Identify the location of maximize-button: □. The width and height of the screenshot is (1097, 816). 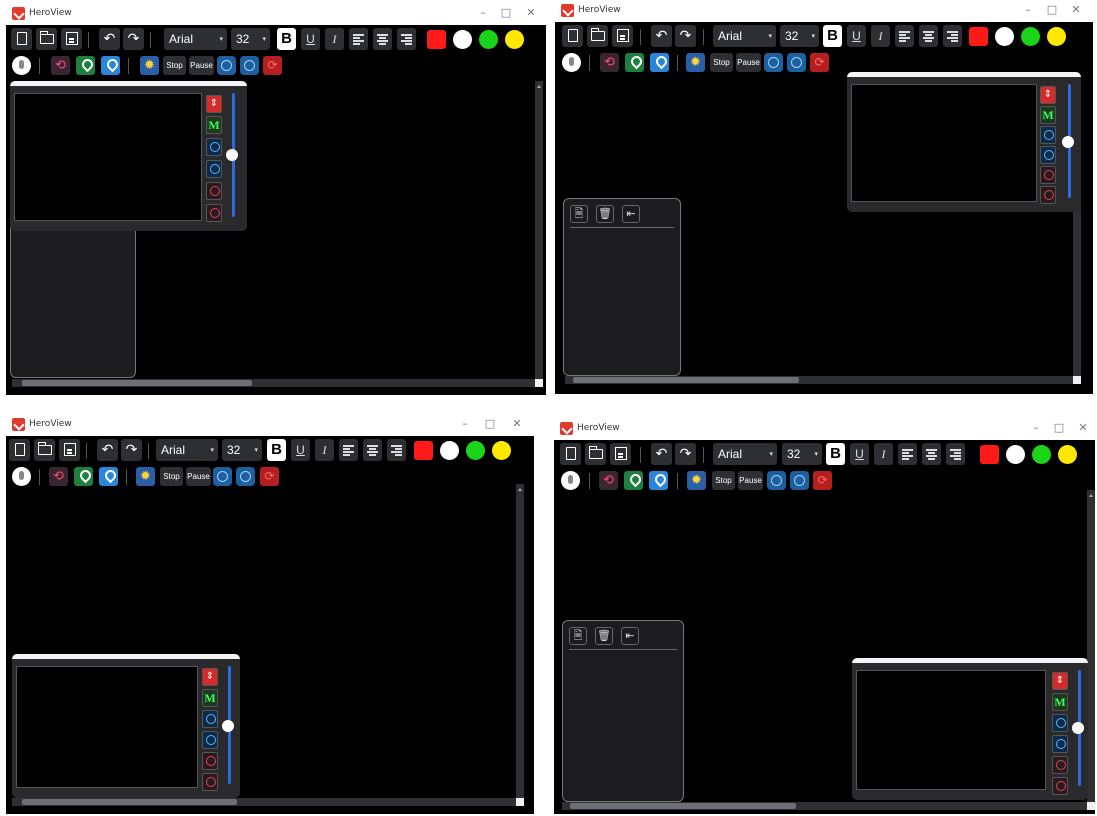
(506, 13).